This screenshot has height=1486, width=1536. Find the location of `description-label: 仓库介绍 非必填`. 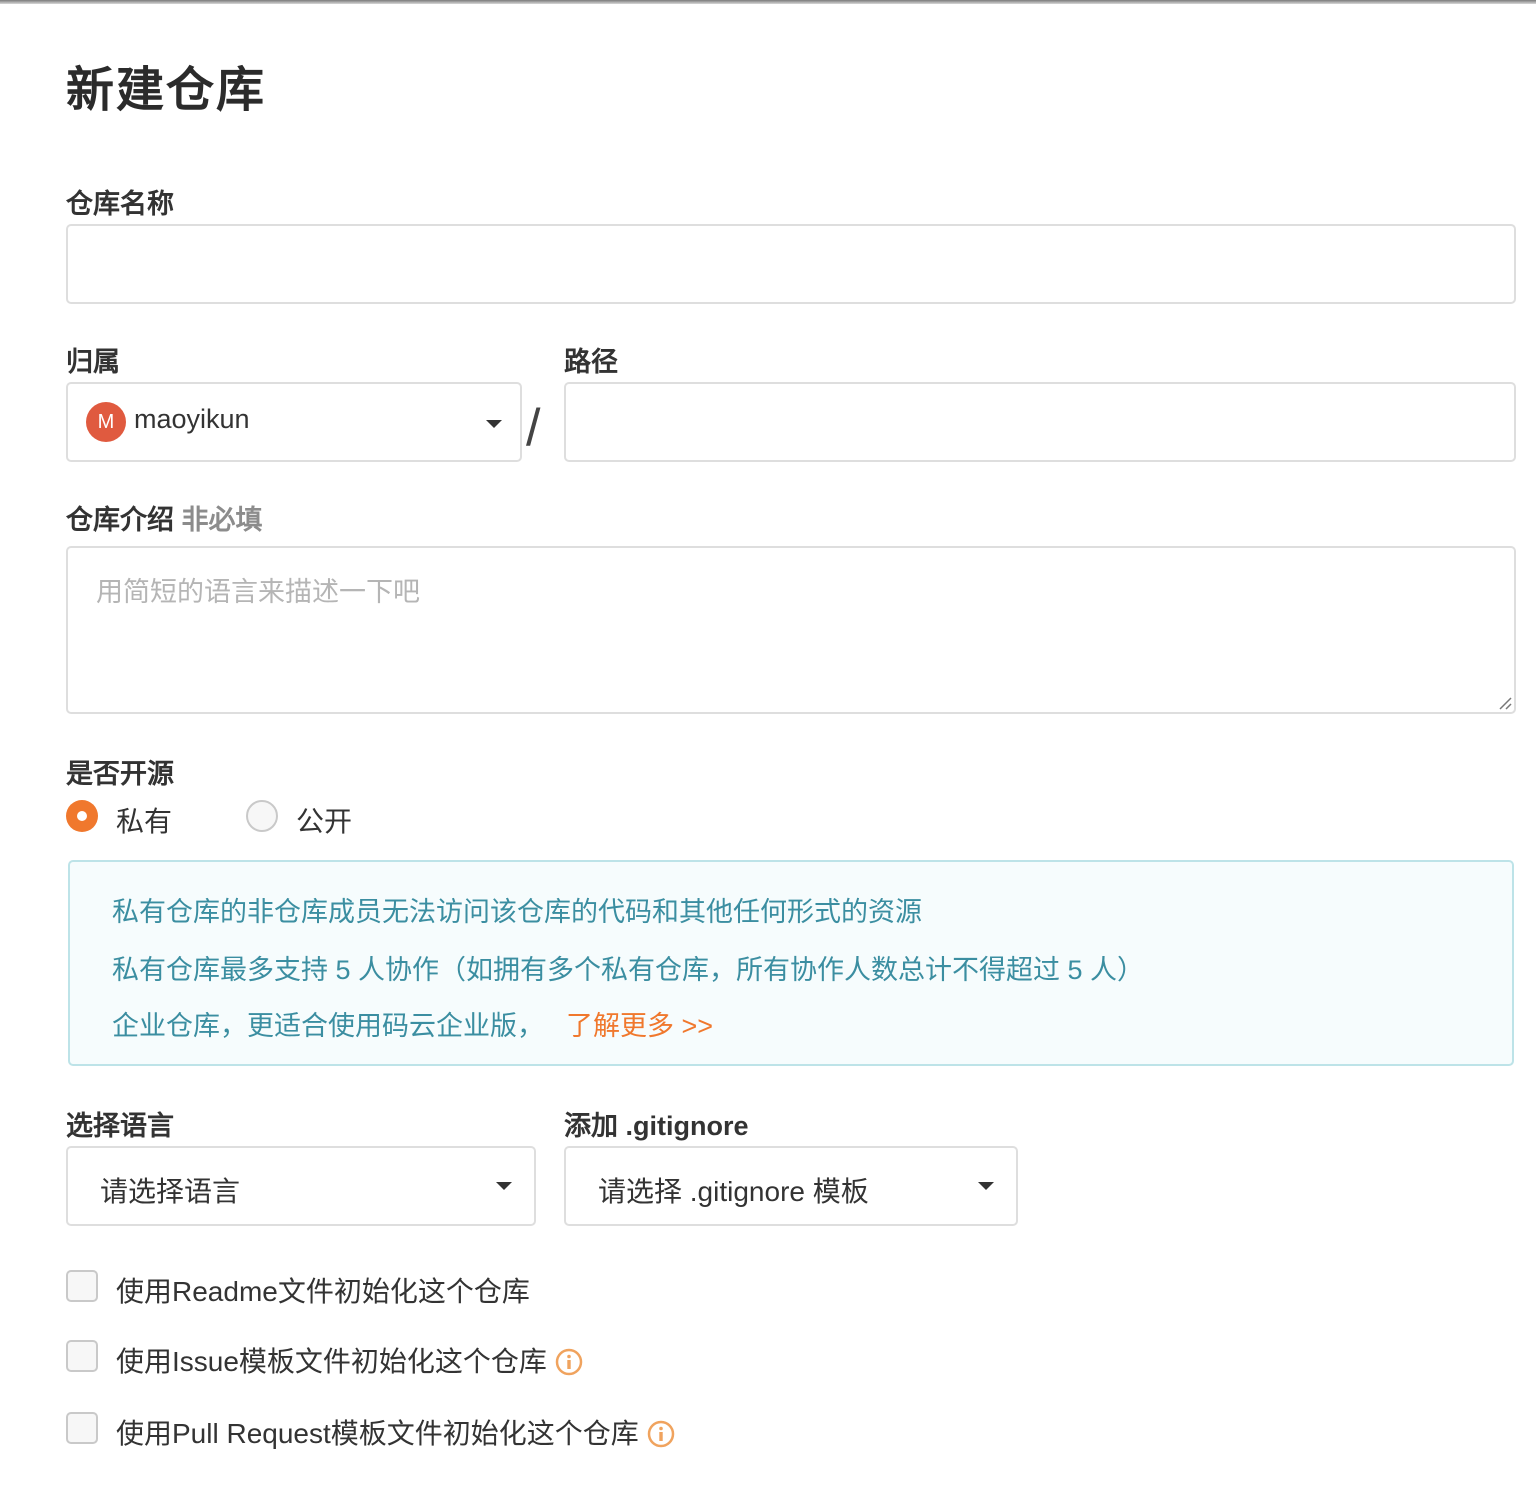

description-label: 仓库介绍 非必填 is located at coordinates (164, 517).